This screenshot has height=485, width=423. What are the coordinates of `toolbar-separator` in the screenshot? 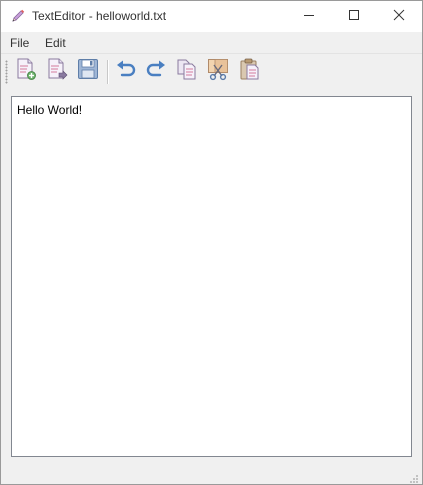 It's located at (108, 72).